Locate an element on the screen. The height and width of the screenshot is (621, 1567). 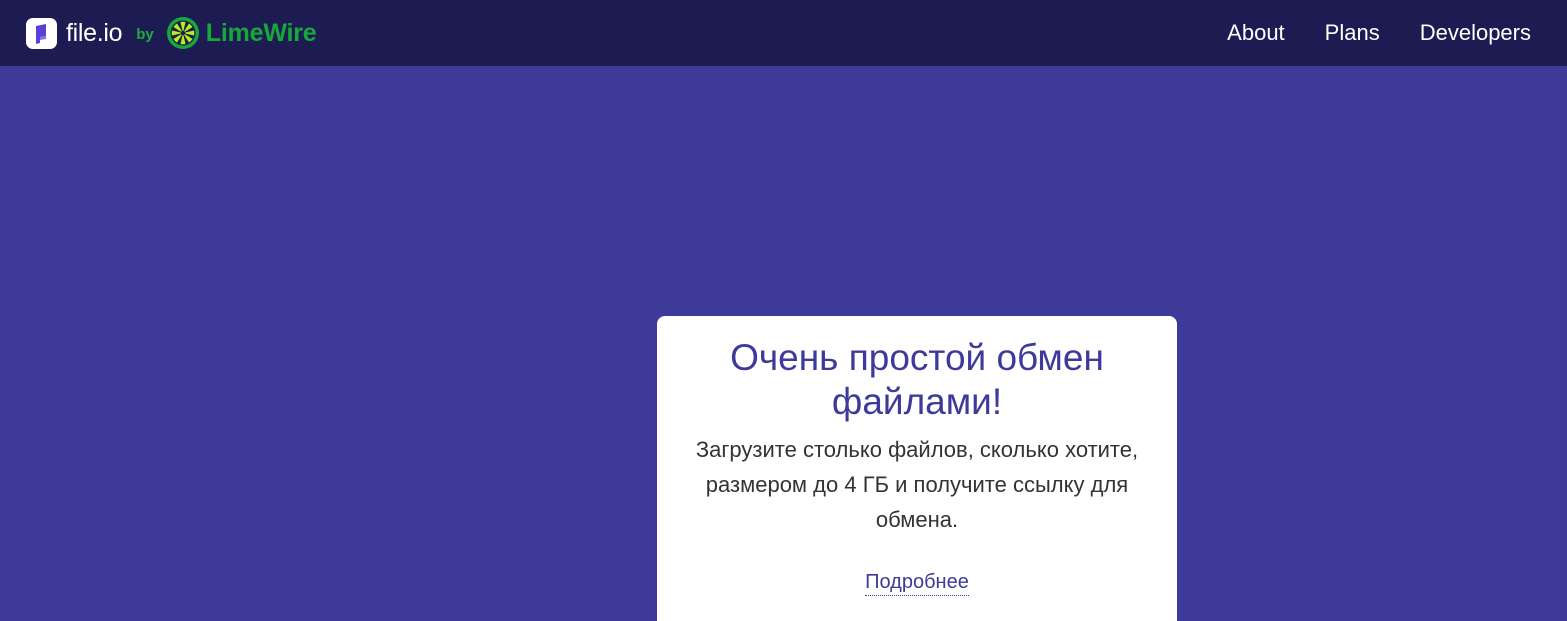
nav-link-about: About is located at coordinates (1256, 33).